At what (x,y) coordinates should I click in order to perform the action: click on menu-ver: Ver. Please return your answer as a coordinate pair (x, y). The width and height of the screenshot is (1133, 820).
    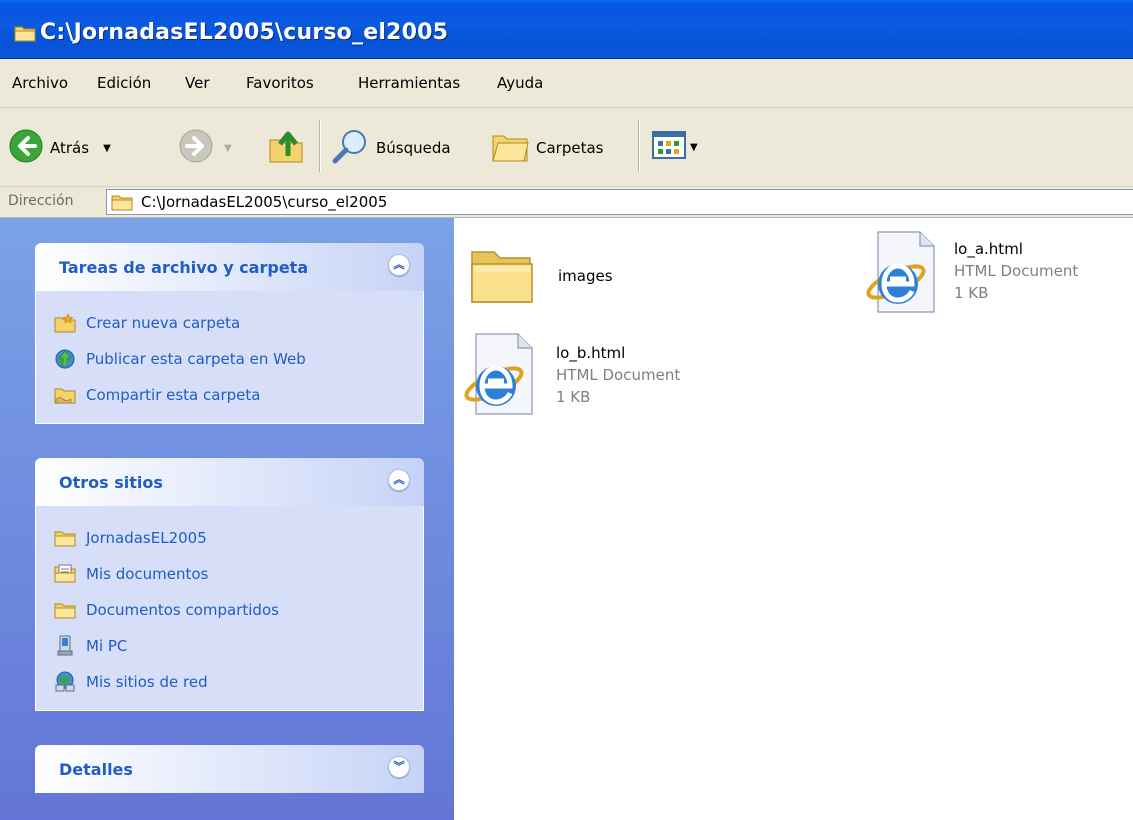
    Looking at the image, I should click on (197, 83).